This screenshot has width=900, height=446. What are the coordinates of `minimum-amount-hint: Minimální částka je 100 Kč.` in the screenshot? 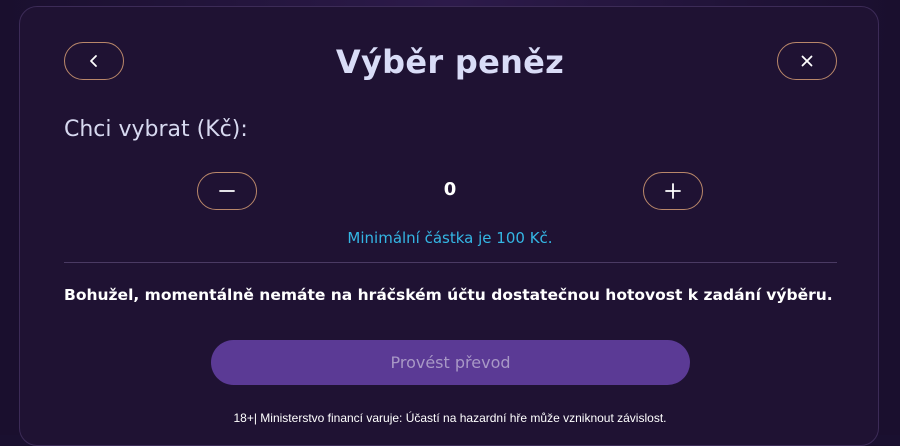 It's located at (450, 238).